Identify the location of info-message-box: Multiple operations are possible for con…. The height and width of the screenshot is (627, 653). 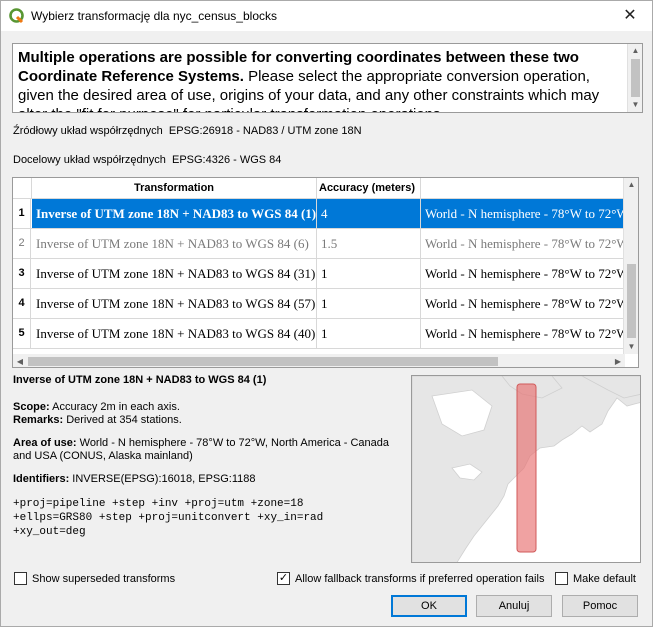
(327, 78).